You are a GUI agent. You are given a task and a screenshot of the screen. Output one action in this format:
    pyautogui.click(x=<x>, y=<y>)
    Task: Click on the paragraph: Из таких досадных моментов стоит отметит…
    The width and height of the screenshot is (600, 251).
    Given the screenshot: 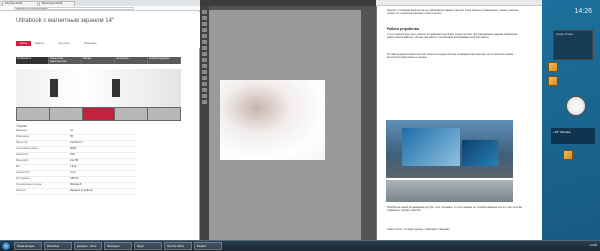 What is the action you would take?
    pyautogui.click(x=450, y=56)
    